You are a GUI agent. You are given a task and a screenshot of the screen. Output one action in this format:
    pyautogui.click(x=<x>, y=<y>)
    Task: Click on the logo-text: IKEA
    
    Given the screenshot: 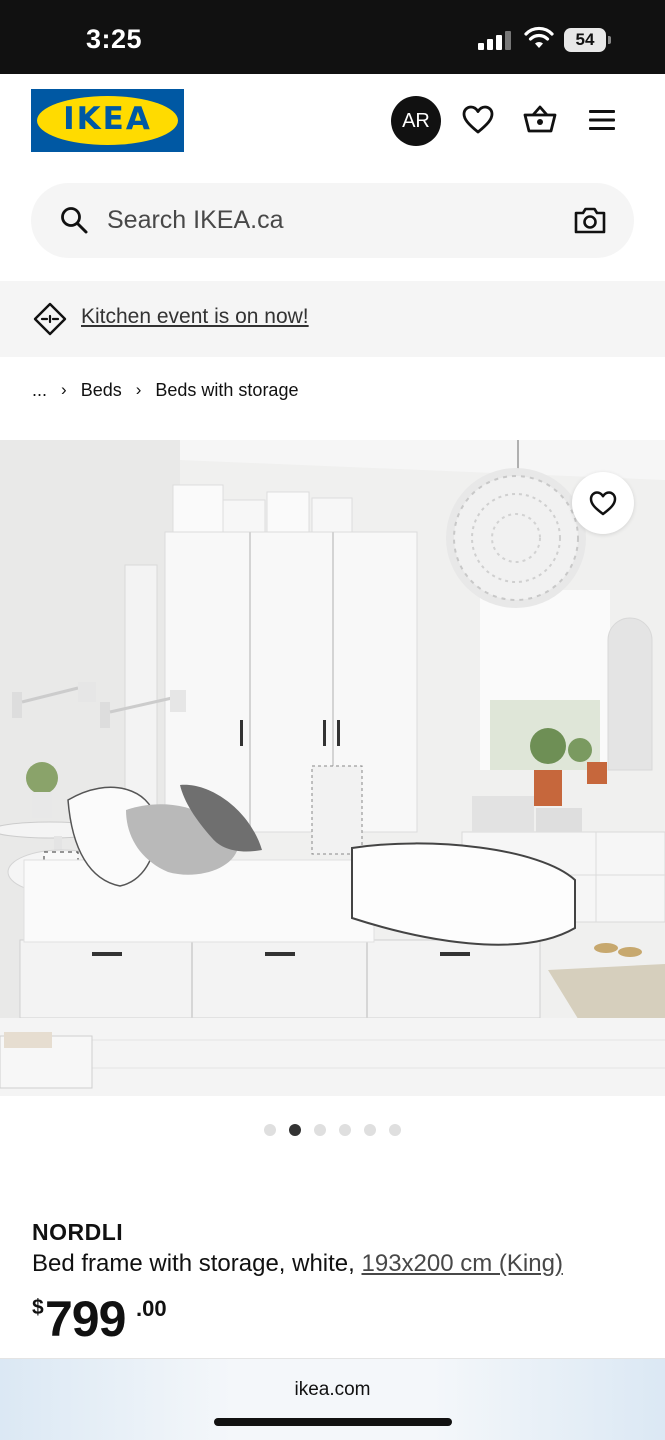 What is the action you would take?
    pyautogui.click(x=107, y=119)
    